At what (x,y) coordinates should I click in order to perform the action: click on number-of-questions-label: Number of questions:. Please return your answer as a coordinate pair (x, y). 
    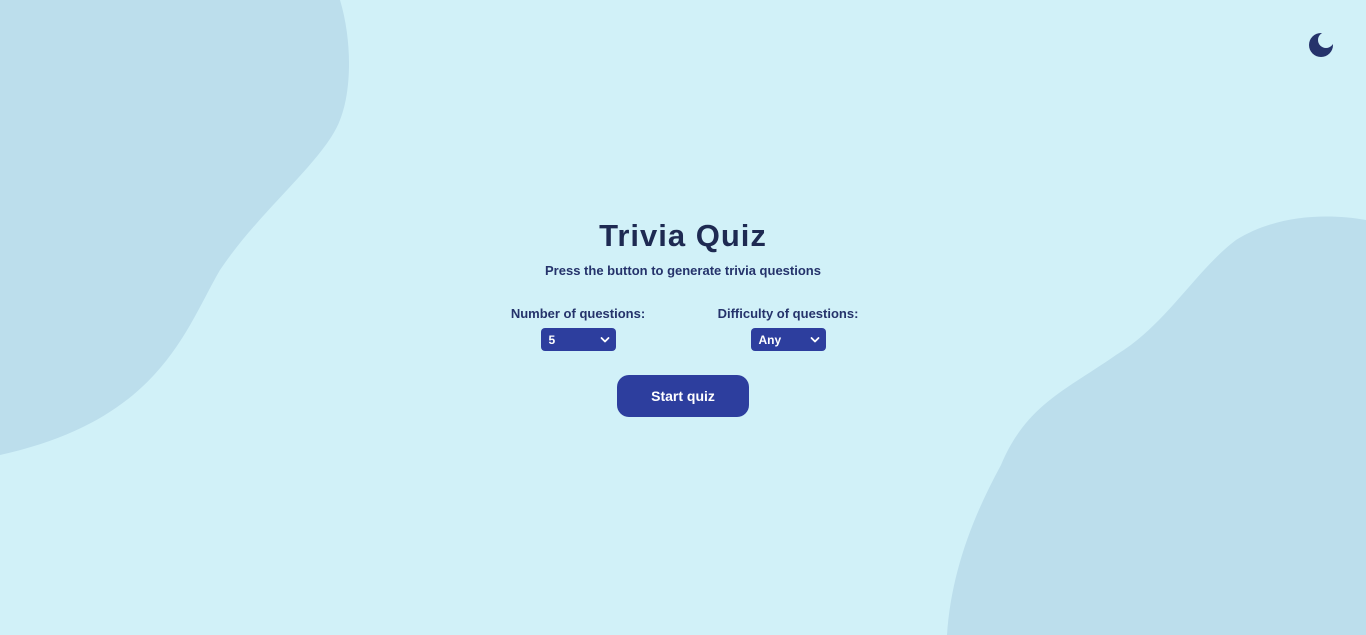
    Looking at the image, I should click on (578, 313).